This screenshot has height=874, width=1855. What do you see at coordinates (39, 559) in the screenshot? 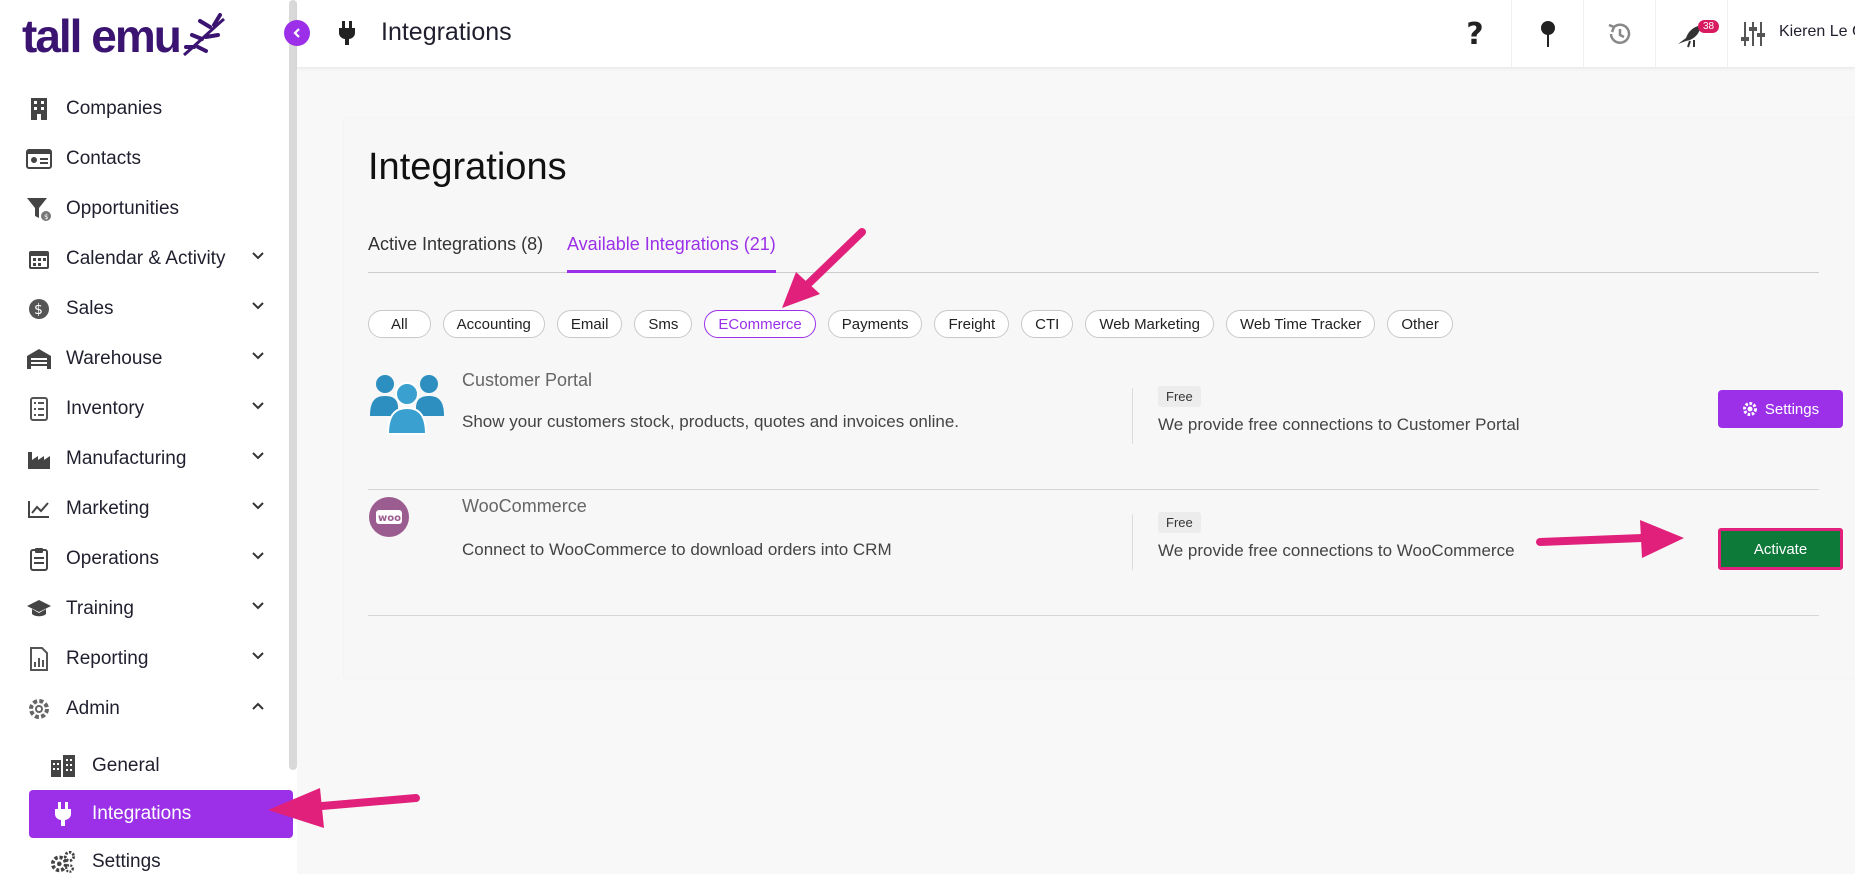
I see `clipboard-icon` at bounding box center [39, 559].